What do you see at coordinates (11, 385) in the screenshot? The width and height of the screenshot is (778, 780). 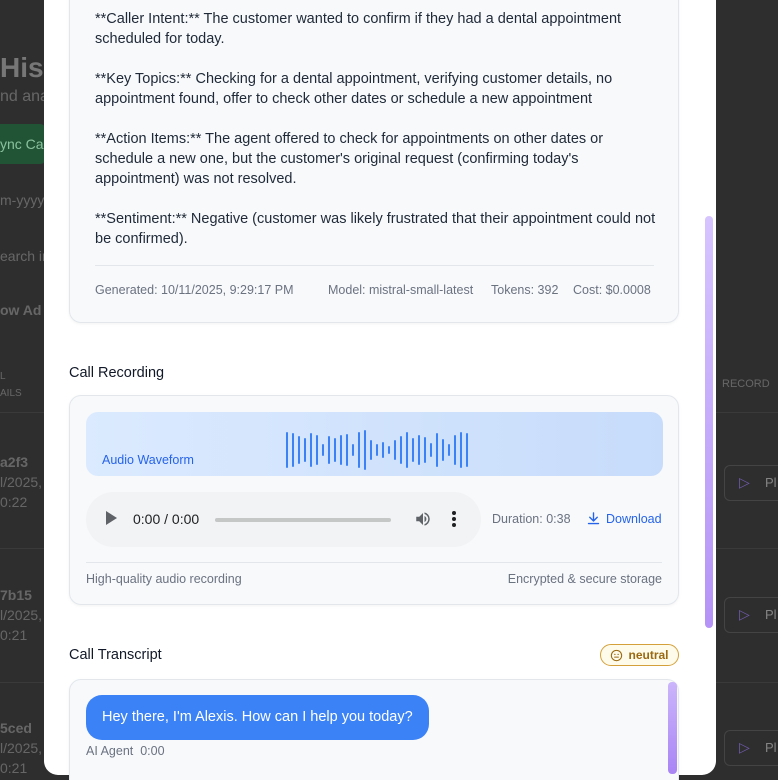 I see `bg-col-details: L AILS` at bounding box center [11, 385].